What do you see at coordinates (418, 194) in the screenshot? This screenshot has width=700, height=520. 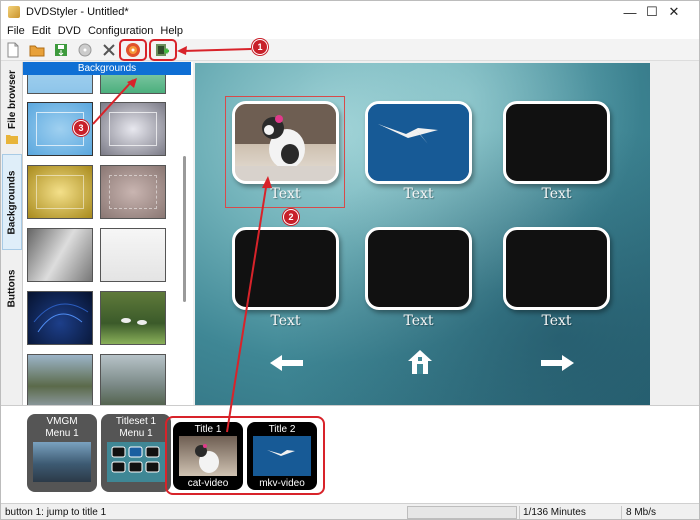 I see `button-label-2: Text` at bounding box center [418, 194].